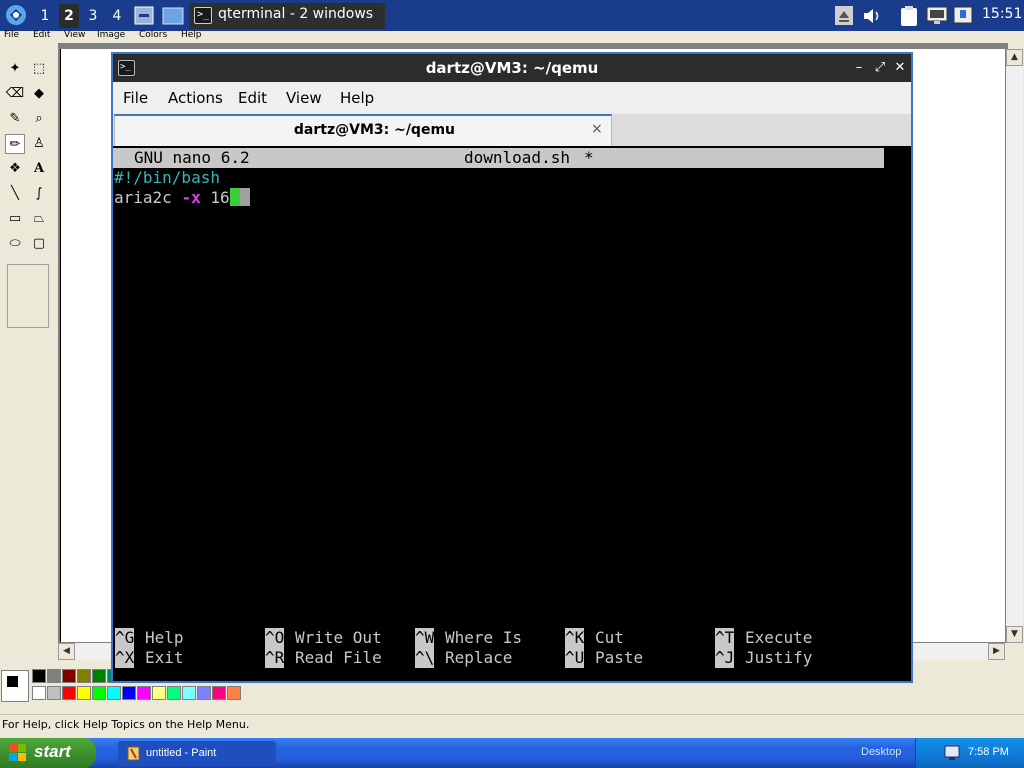 The image size is (1024, 768). What do you see at coordinates (338, 657) in the screenshot?
I see `shortcut-label: Read File` at bounding box center [338, 657].